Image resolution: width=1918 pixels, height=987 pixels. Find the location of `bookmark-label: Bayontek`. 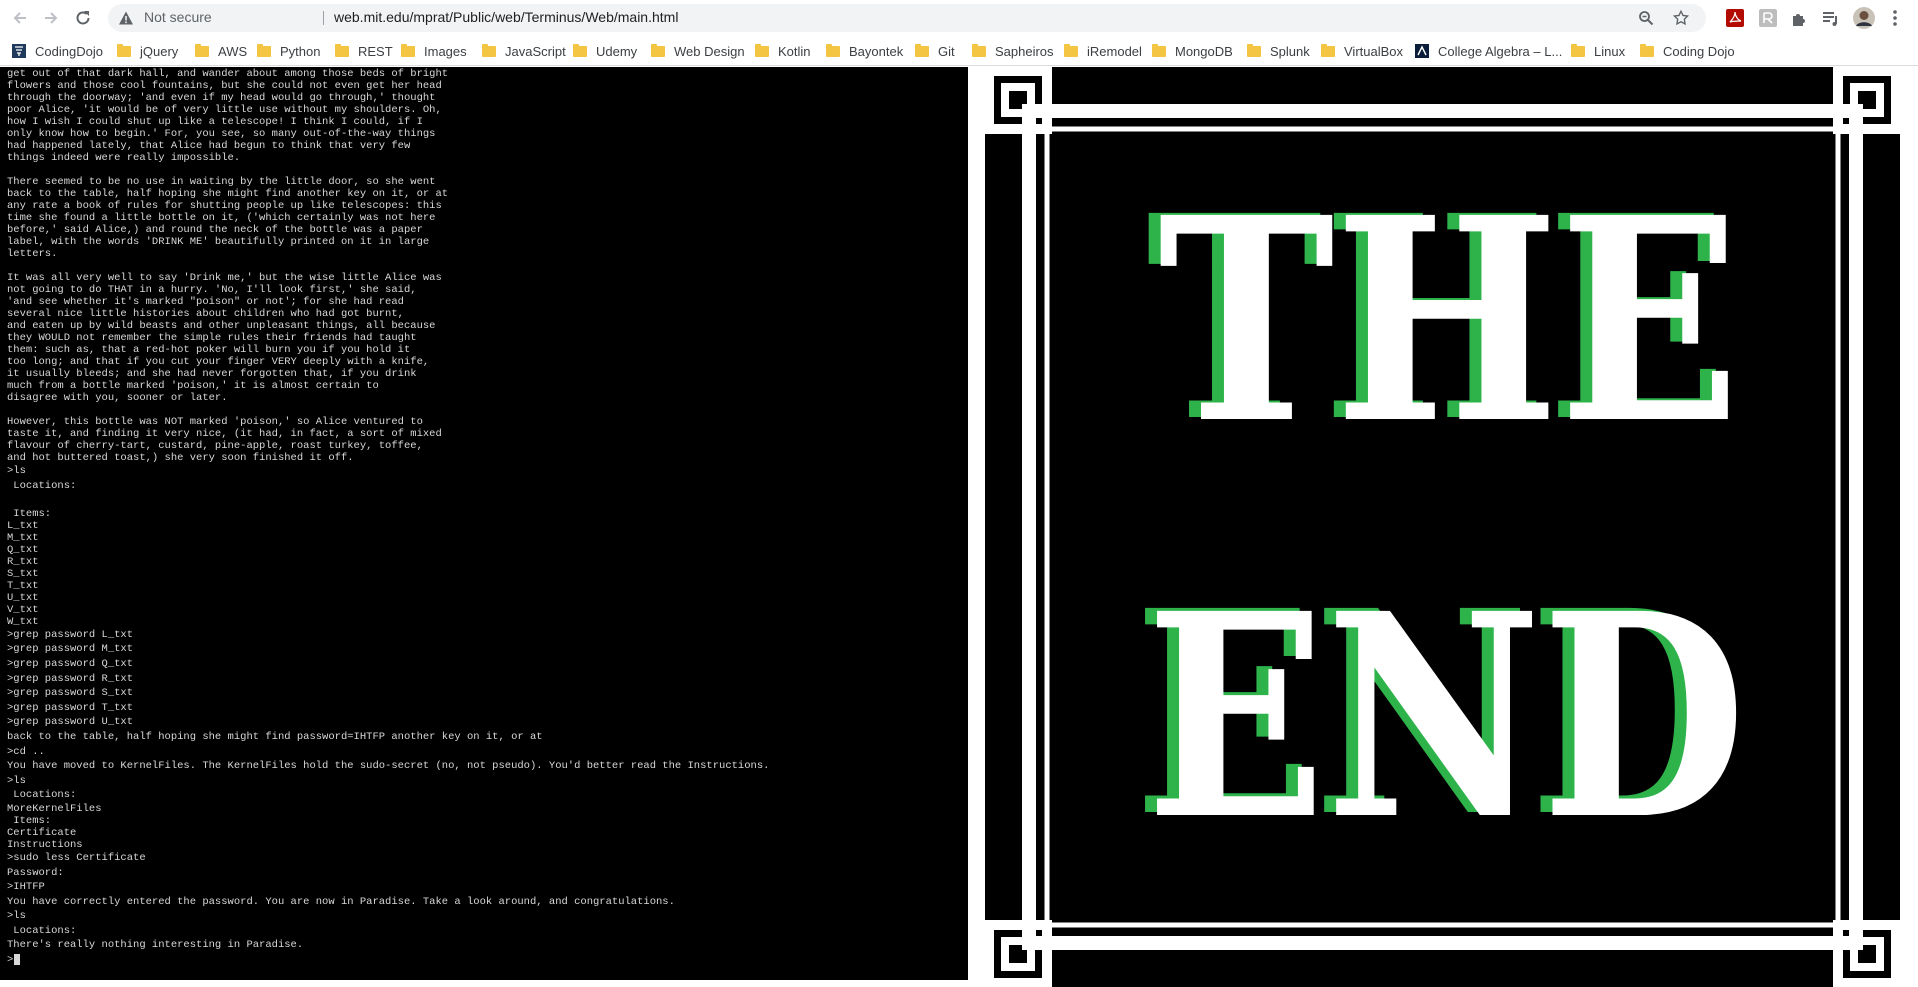

bookmark-label: Bayontek is located at coordinates (876, 51).